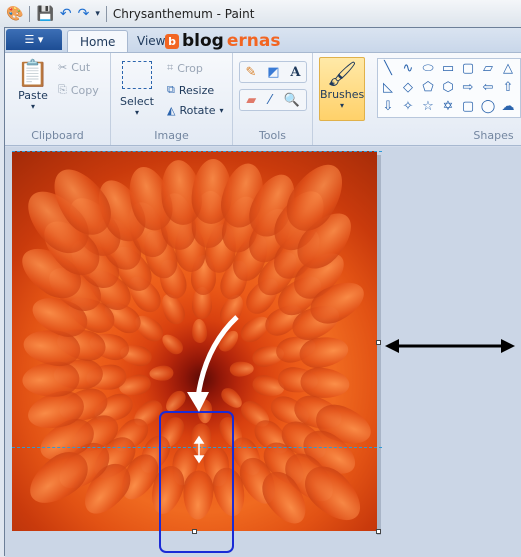 This screenshot has width=521, height=557. What do you see at coordinates (508, 87) in the screenshot?
I see `shape-option: ⇧` at bounding box center [508, 87].